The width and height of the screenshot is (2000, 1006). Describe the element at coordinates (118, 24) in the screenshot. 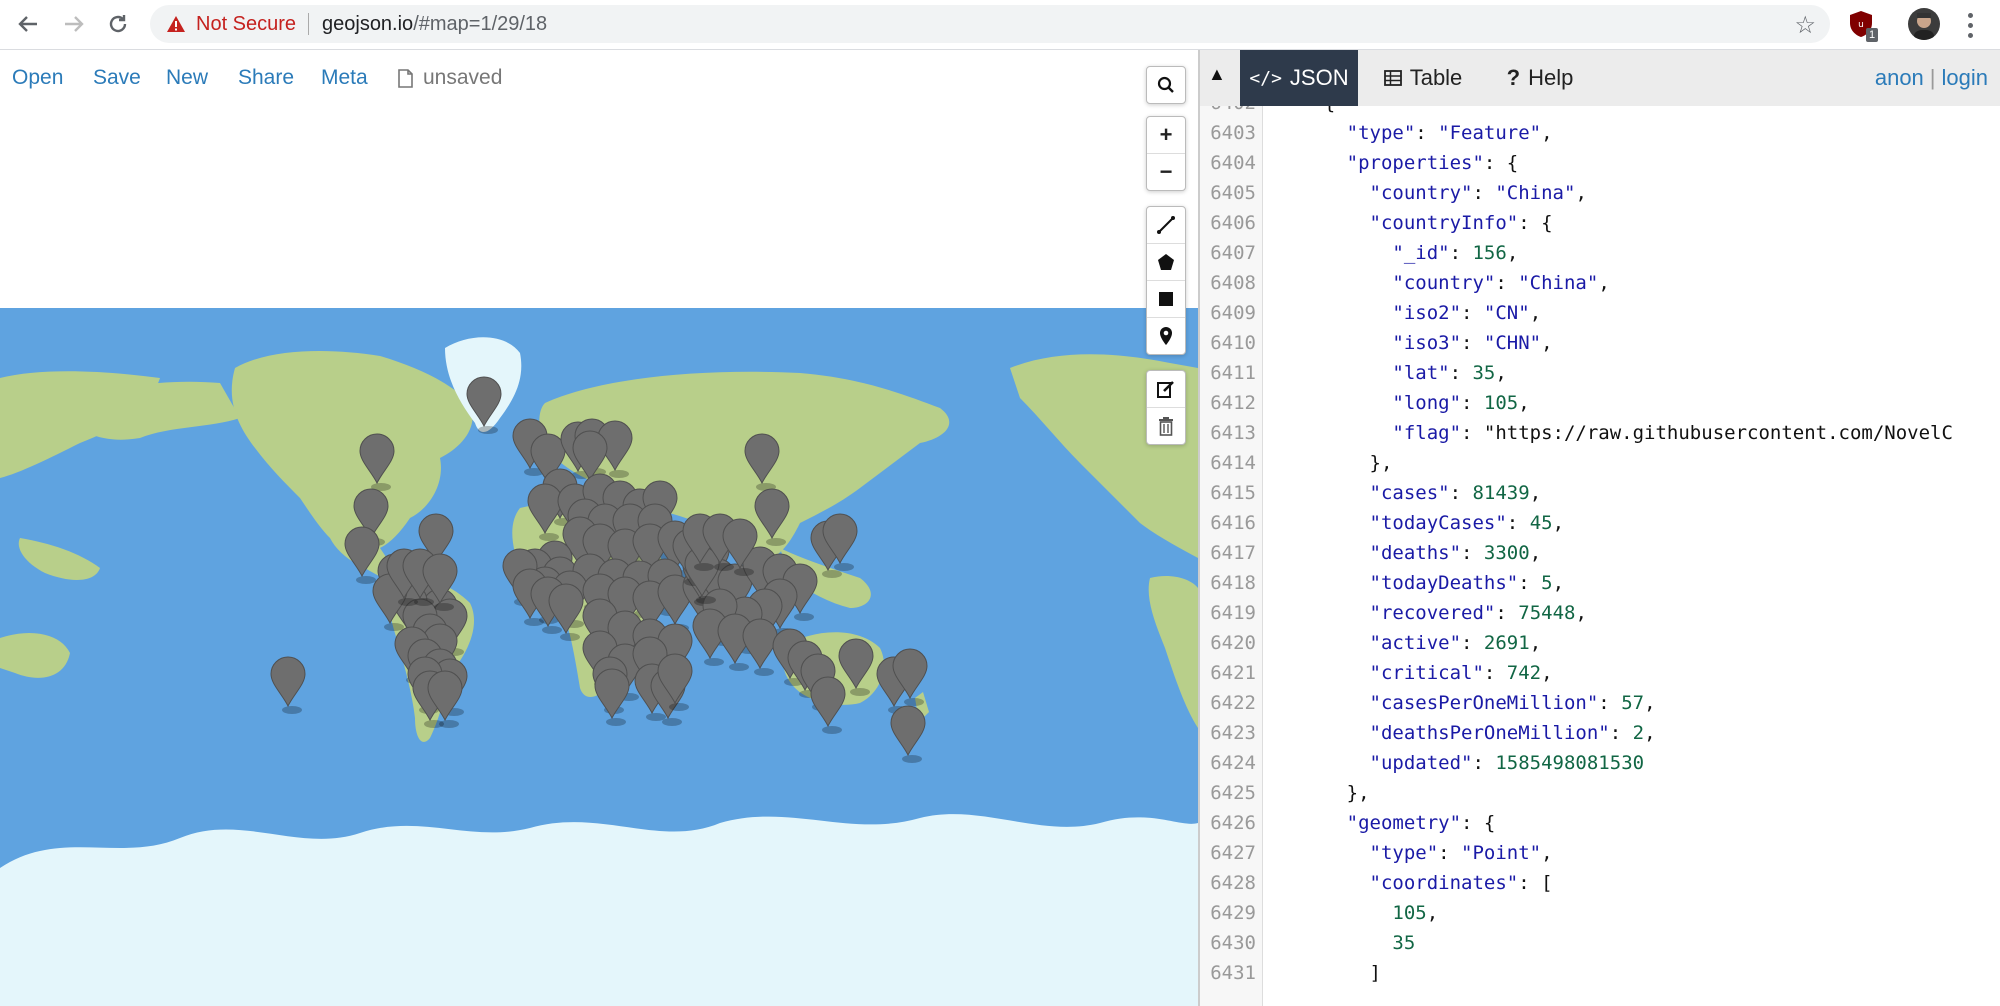

I see `reload-button` at that location.